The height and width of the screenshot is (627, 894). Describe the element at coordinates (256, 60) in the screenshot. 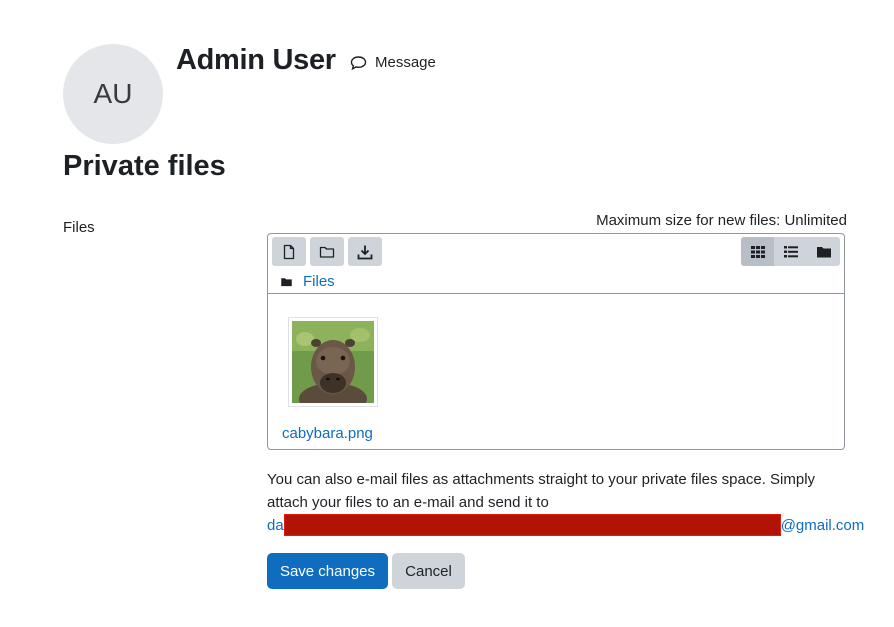

I see `user-fullname: Admin User` at that location.